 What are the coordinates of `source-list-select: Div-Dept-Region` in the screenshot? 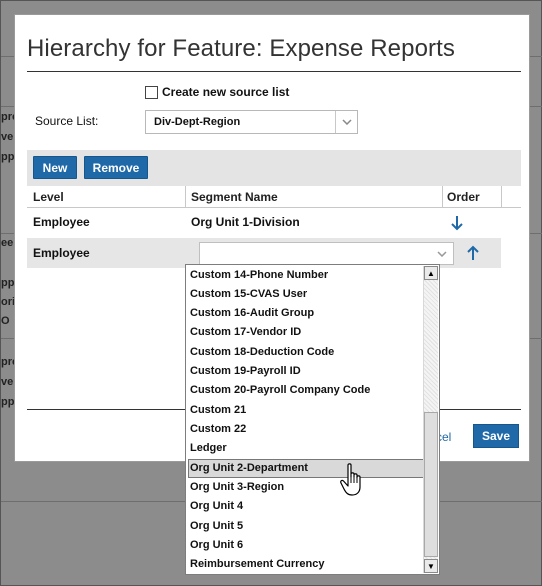 It's located at (251, 122).